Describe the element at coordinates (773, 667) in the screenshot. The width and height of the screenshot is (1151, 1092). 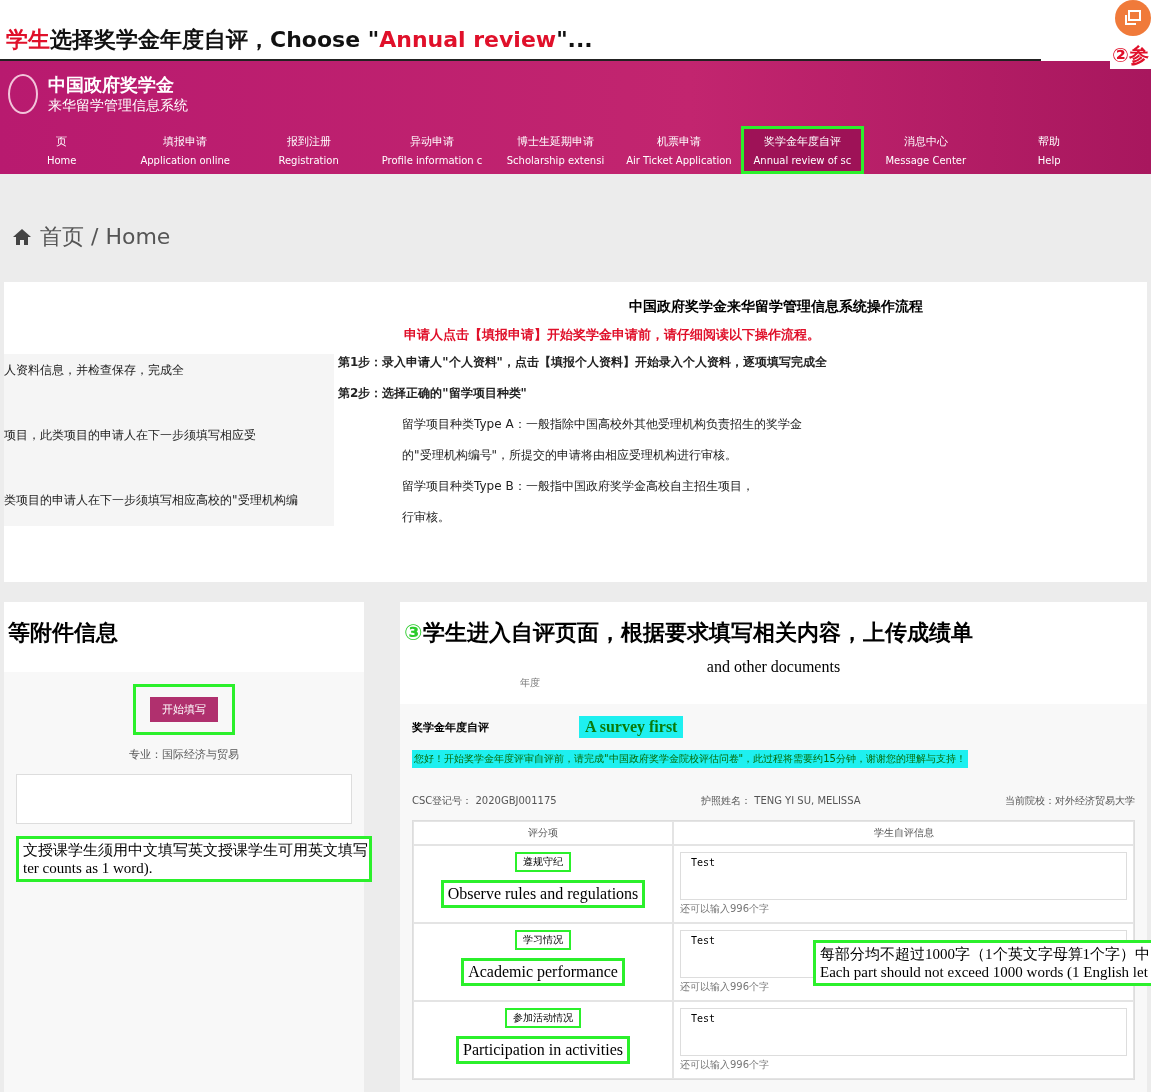
I see `step-subheading: and other documents` at that location.